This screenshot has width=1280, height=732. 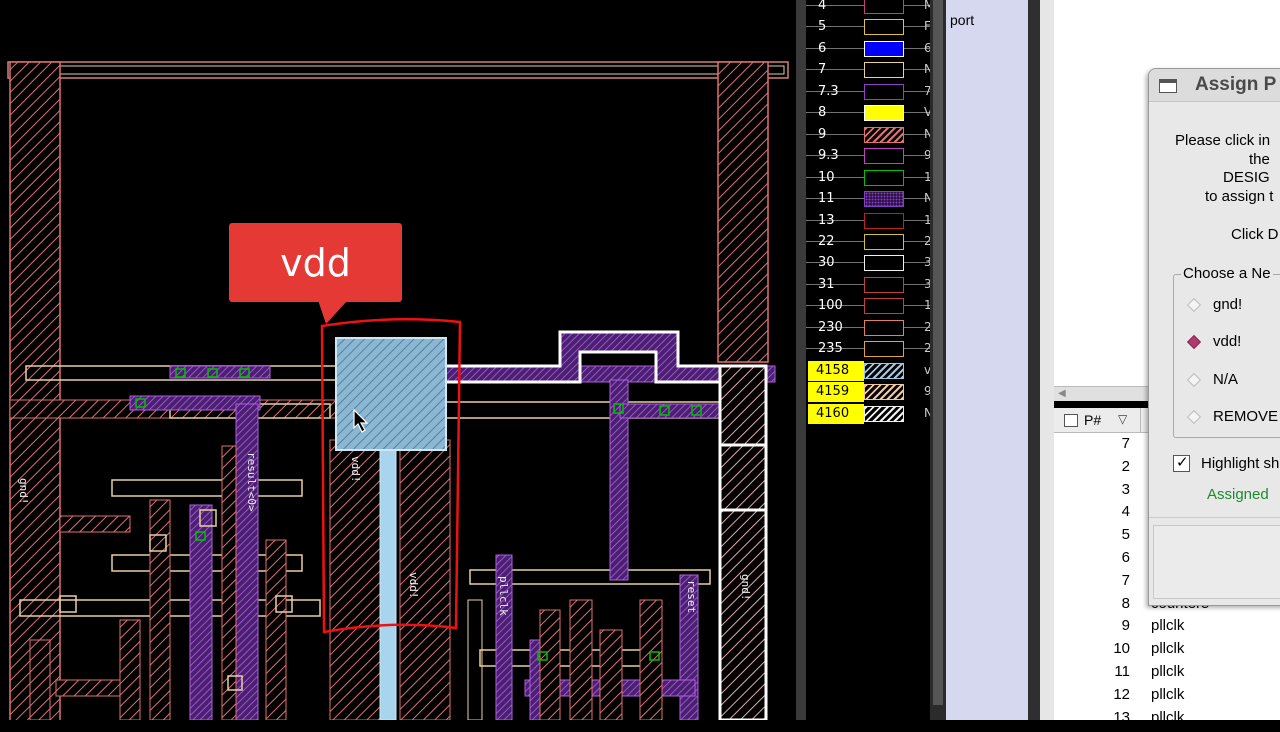 I want to click on layer-row: 7N, so click(x=868, y=70).